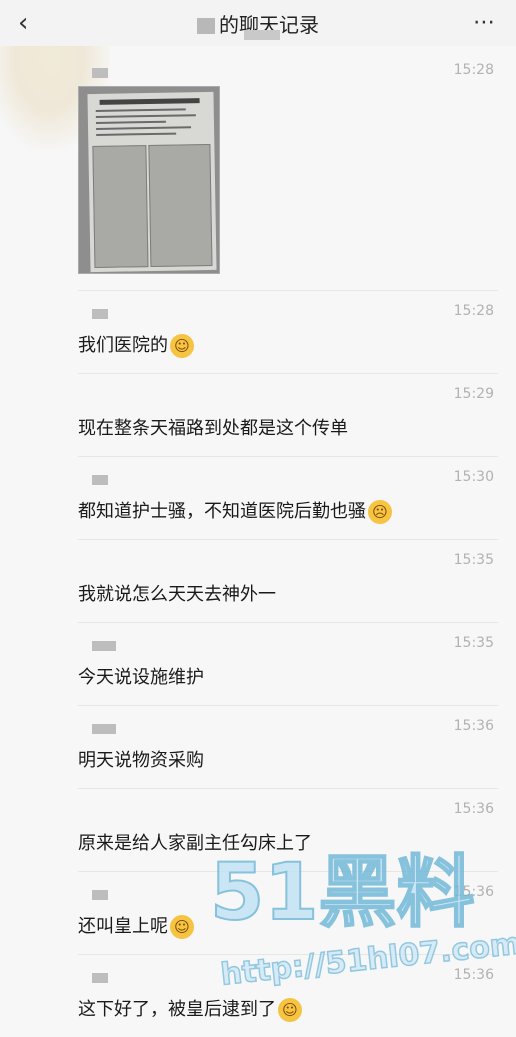 This screenshot has height=1037, width=516. I want to click on message-item: 15:30 都知道护士骚，不知道医院后勤也骚 ☹, so click(288, 498).